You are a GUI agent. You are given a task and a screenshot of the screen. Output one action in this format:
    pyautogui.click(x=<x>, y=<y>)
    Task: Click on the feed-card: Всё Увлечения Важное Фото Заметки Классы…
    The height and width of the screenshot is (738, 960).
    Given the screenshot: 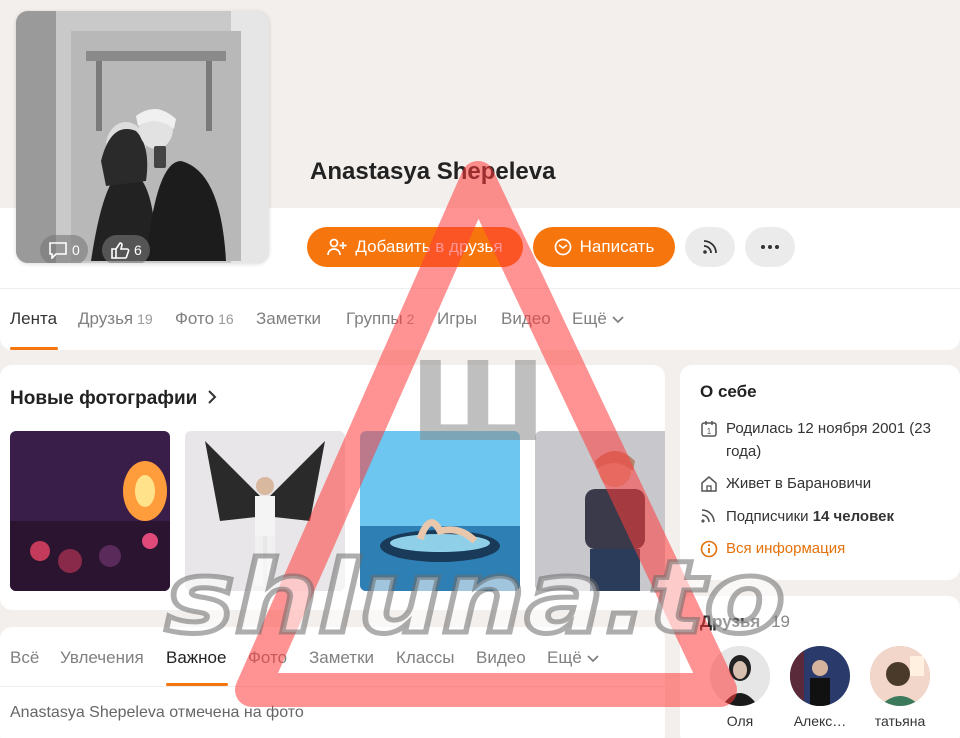 What is the action you would take?
    pyautogui.click(x=332, y=682)
    